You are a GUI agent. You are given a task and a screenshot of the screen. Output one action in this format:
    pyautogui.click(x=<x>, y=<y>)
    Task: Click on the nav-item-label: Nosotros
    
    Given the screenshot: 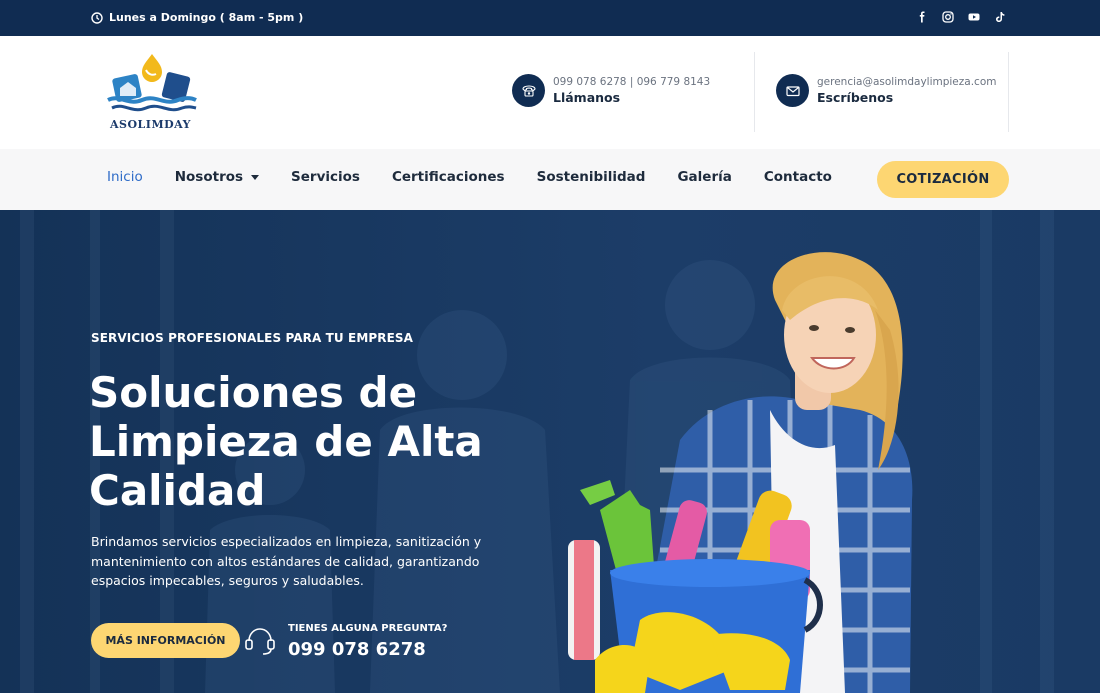 What is the action you would take?
    pyautogui.click(x=209, y=177)
    